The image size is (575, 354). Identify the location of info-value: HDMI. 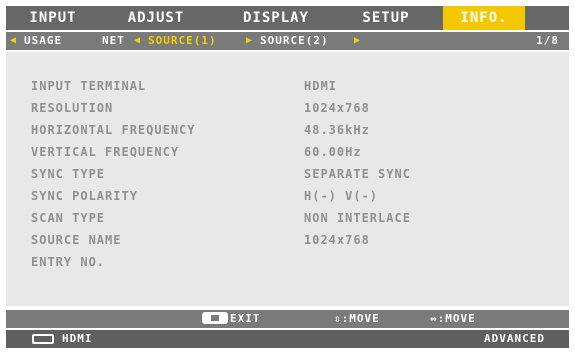
(320, 86).